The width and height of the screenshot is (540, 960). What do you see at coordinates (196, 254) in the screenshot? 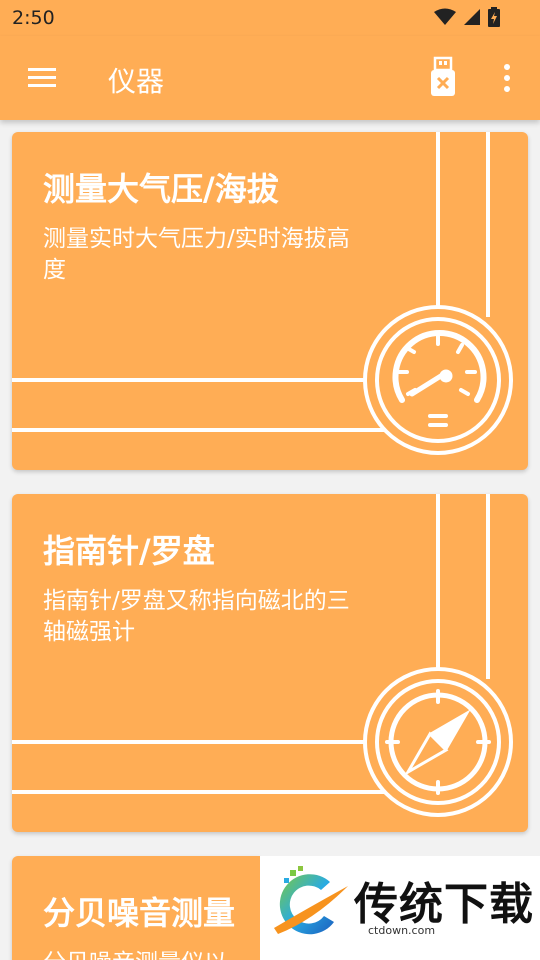
I see `card-description: 测量实时大气压力/实时海拔高度` at bounding box center [196, 254].